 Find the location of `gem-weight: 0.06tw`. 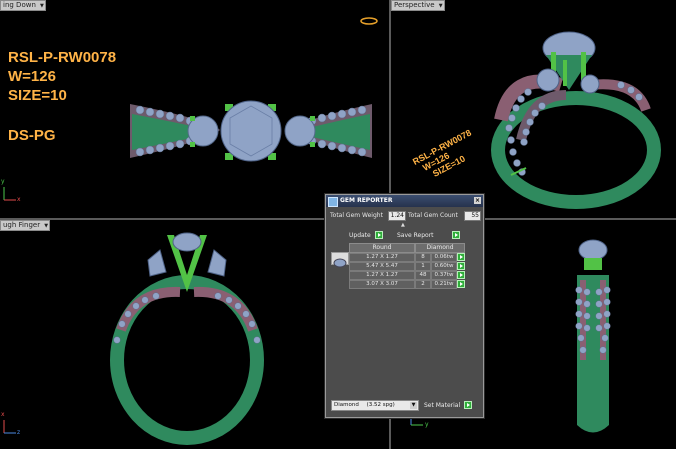

gem-weight: 0.06tw is located at coordinates (444, 257).